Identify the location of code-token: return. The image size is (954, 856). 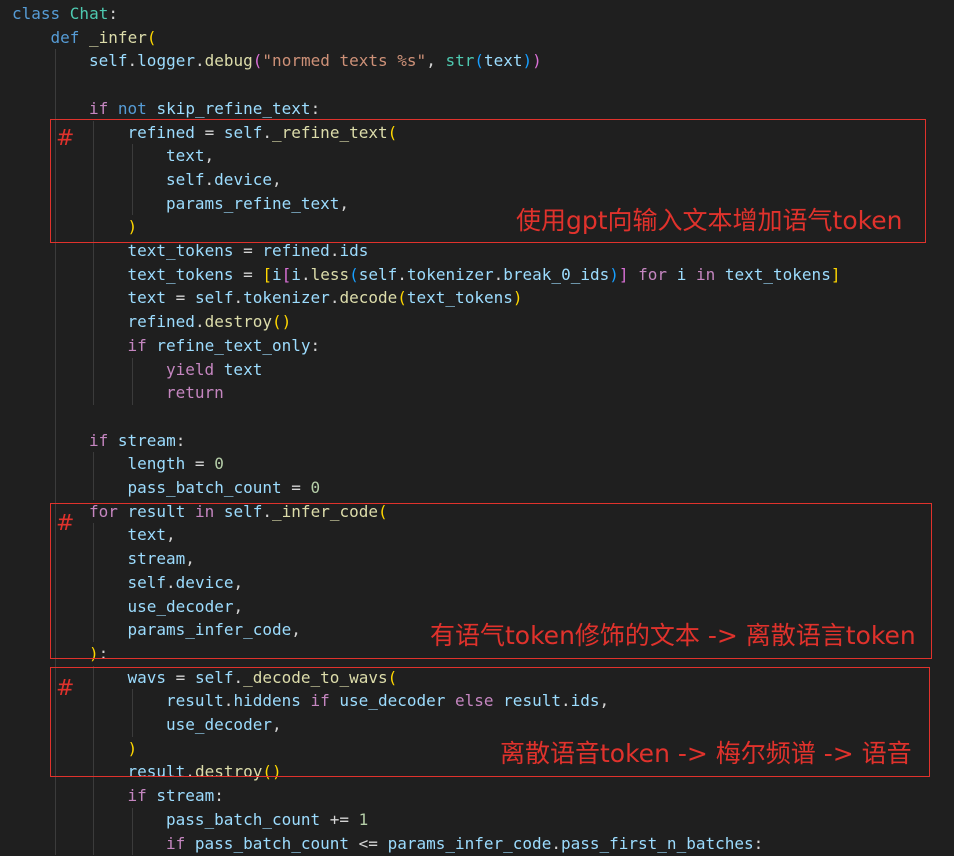
(195, 393).